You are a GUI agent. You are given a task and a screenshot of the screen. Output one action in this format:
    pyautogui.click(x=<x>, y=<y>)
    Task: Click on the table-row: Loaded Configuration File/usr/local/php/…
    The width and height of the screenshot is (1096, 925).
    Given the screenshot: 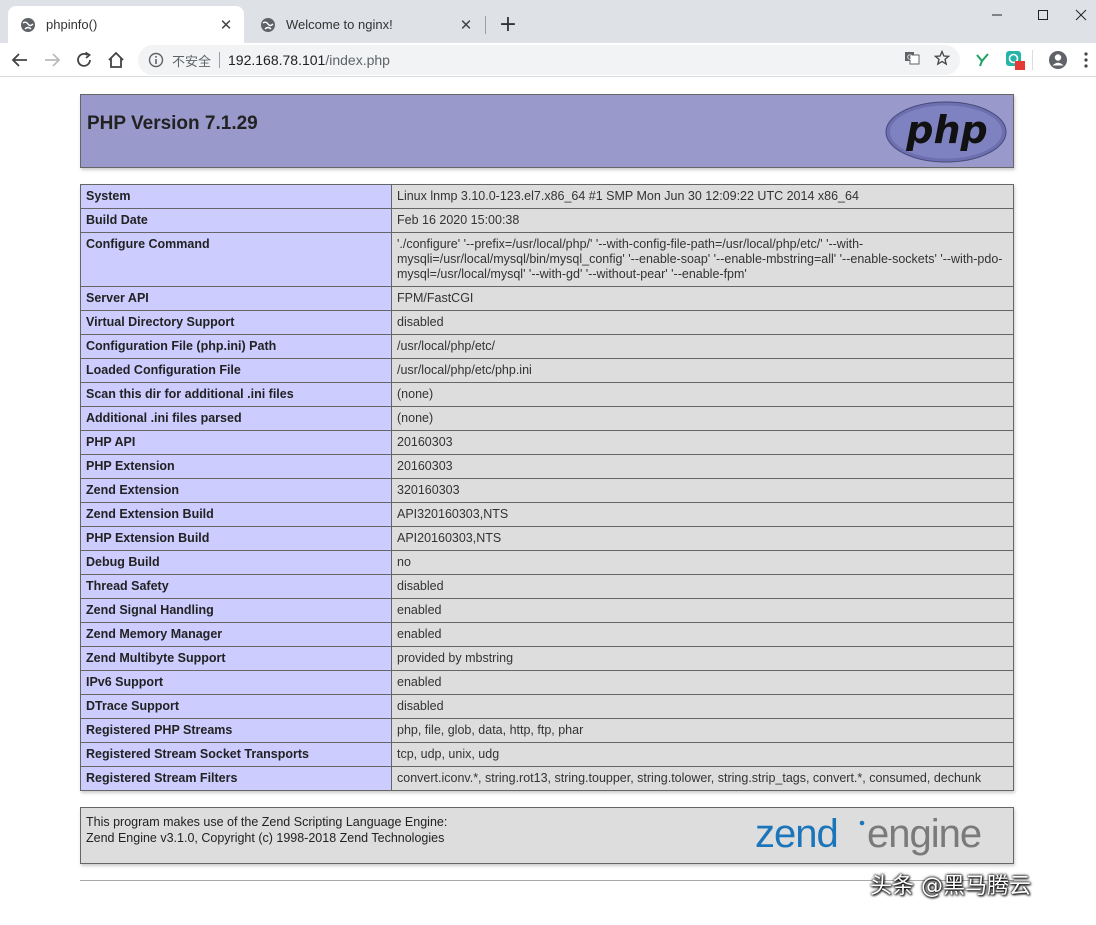 What is the action you would take?
    pyautogui.click(x=547, y=370)
    